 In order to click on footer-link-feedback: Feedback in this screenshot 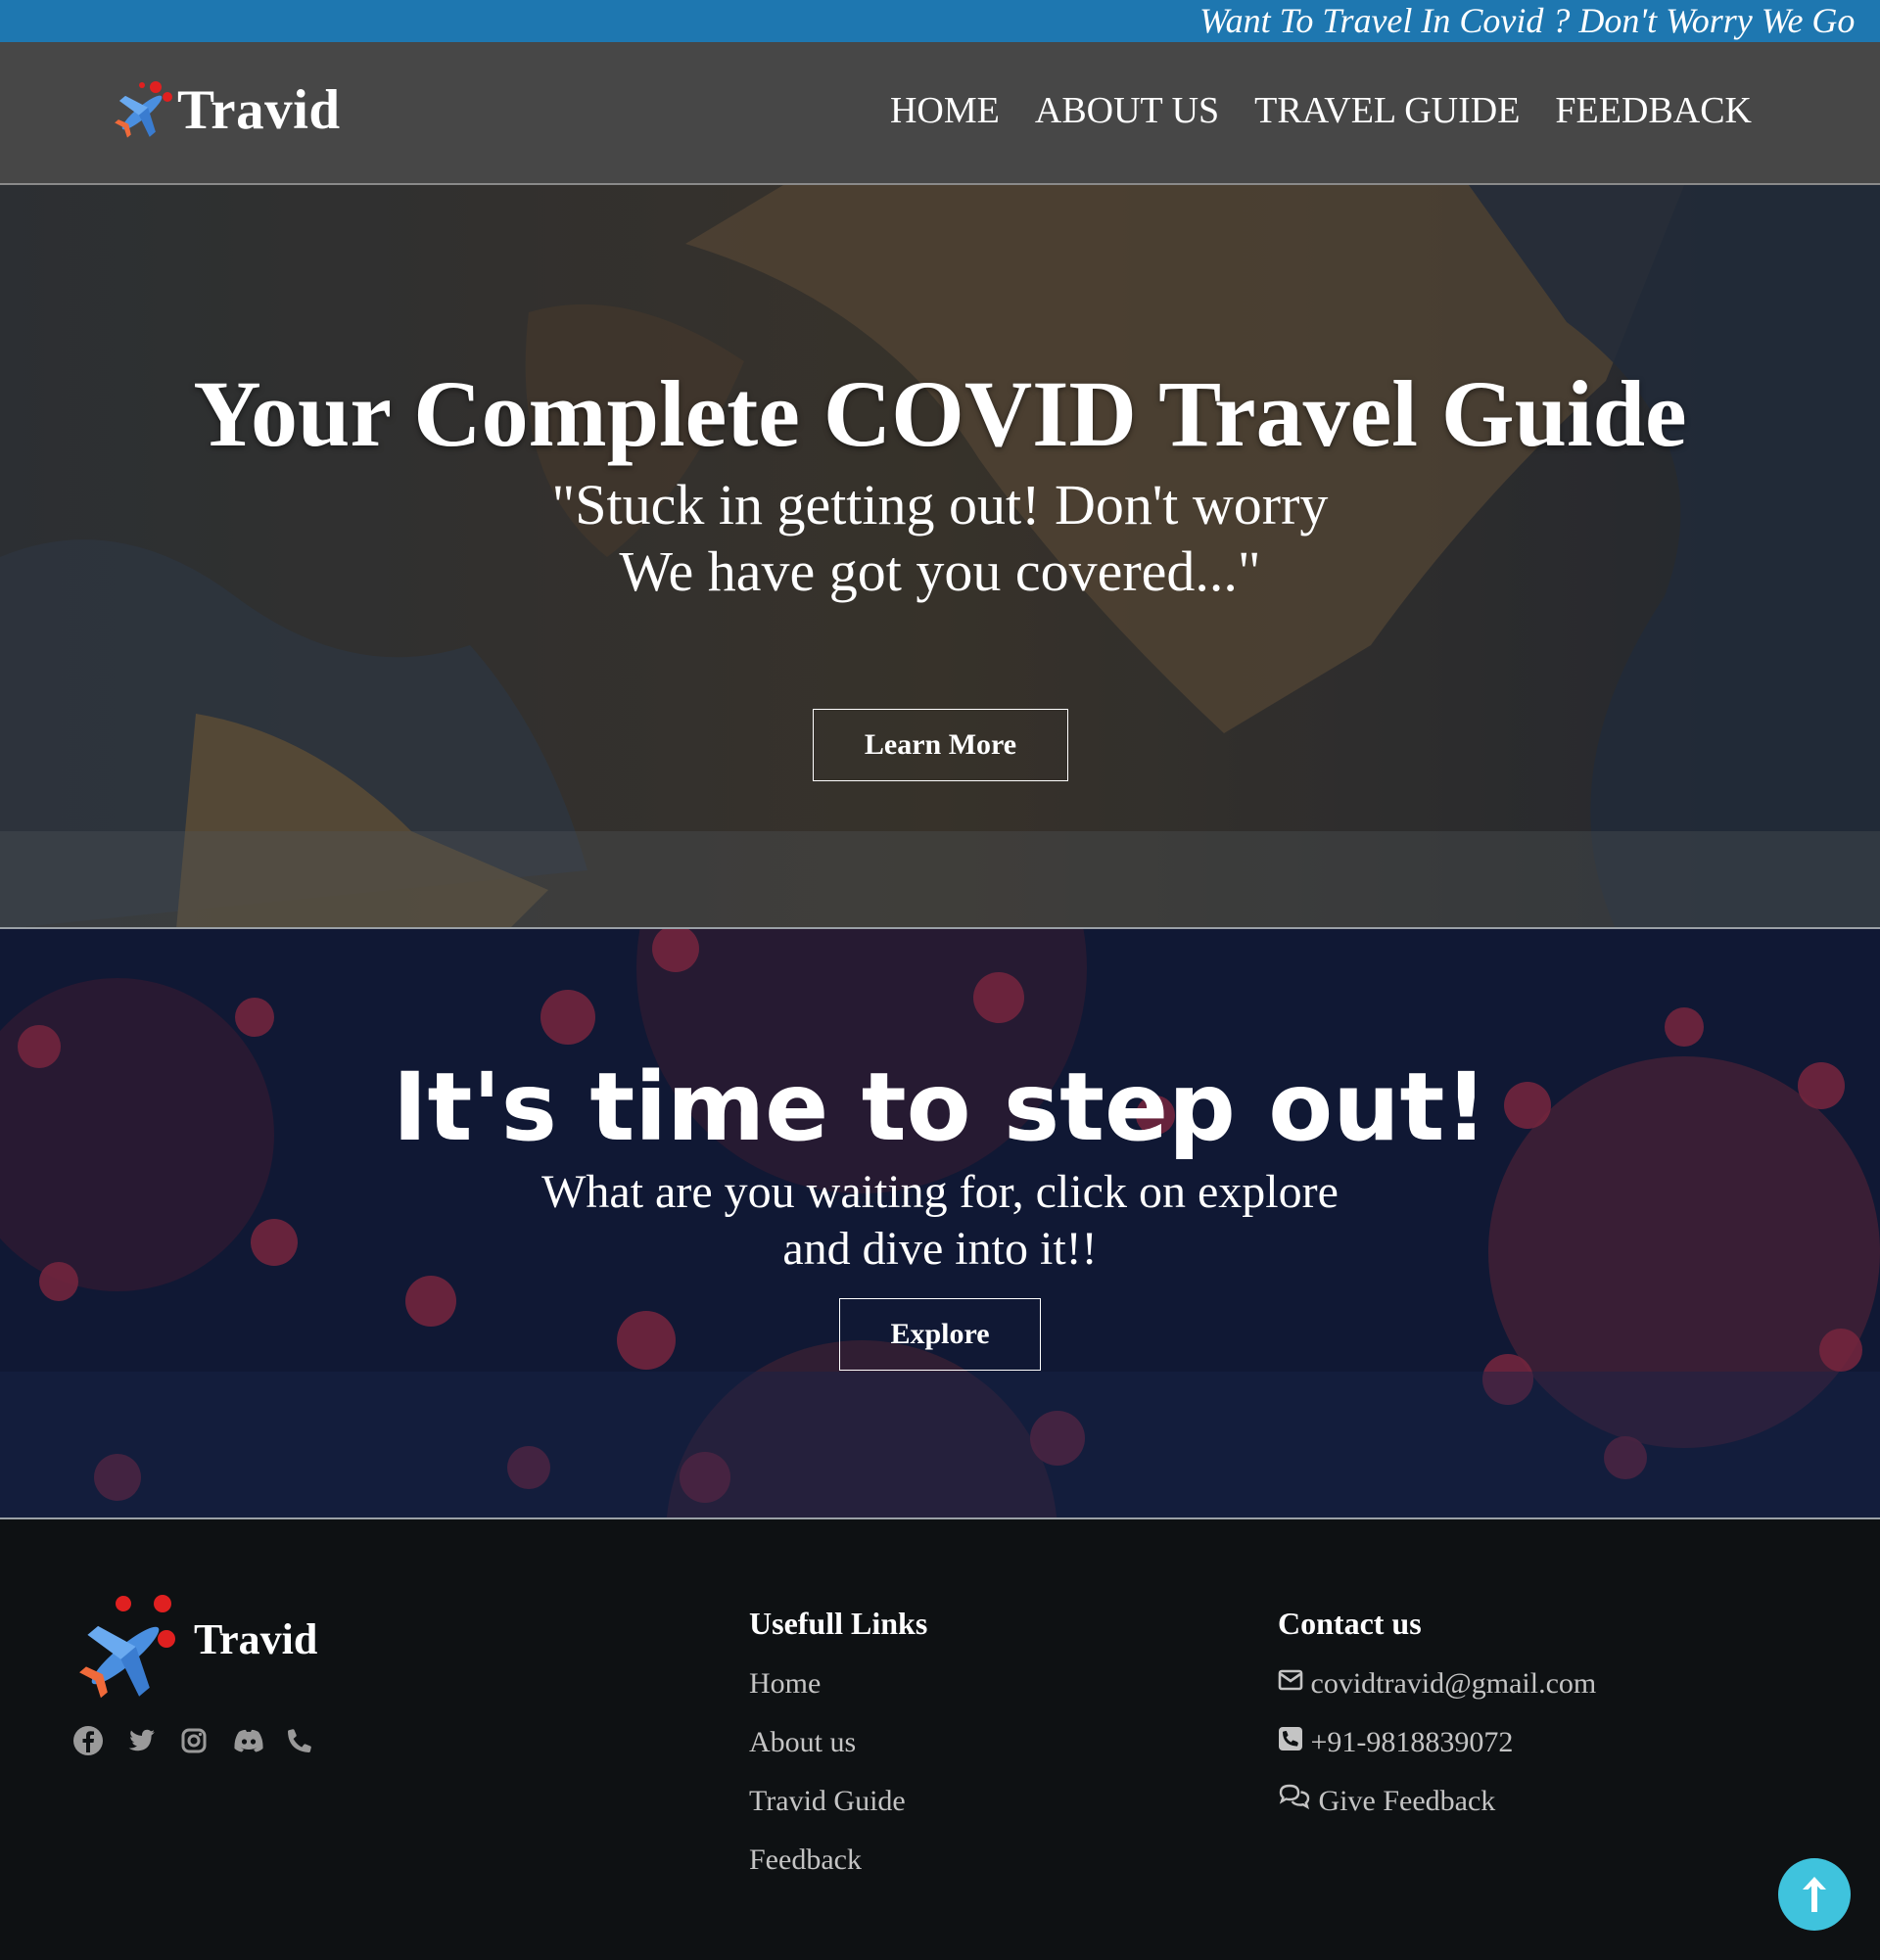, I will do `click(838, 1870)`.